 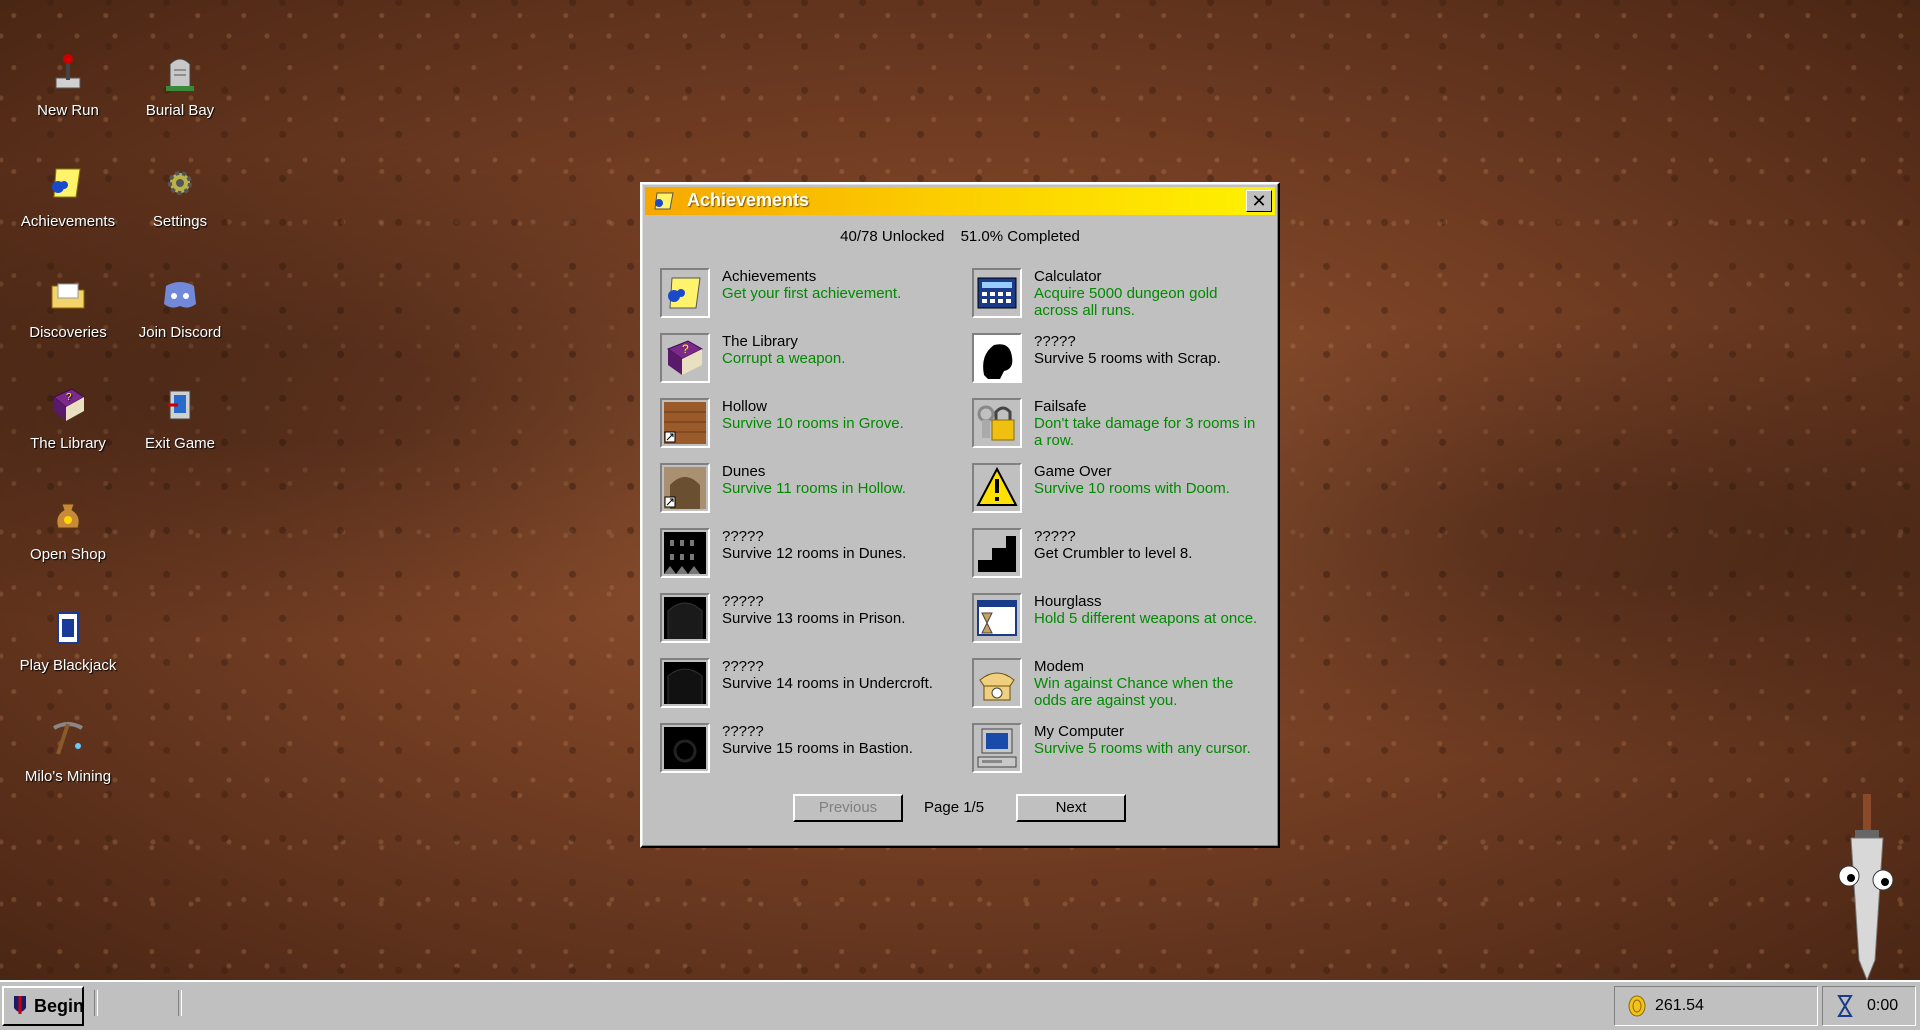 What do you see at coordinates (180, 443) in the screenshot?
I see `desktop-icon-label: Exit Game` at bounding box center [180, 443].